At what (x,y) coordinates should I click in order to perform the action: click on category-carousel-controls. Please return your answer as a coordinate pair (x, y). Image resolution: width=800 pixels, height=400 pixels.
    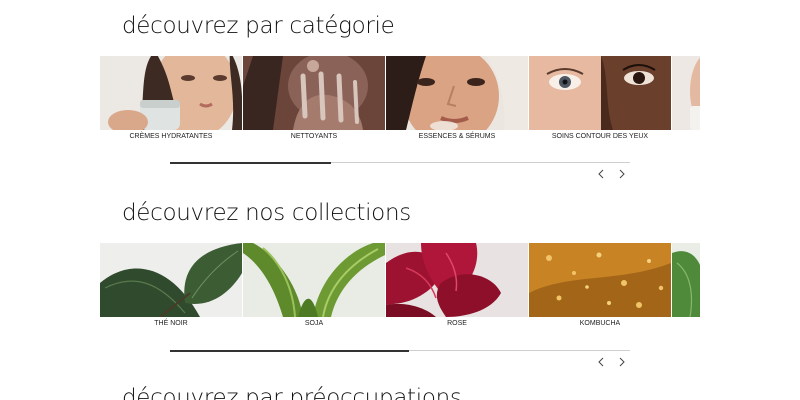
    Looking at the image, I should click on (612, 174).